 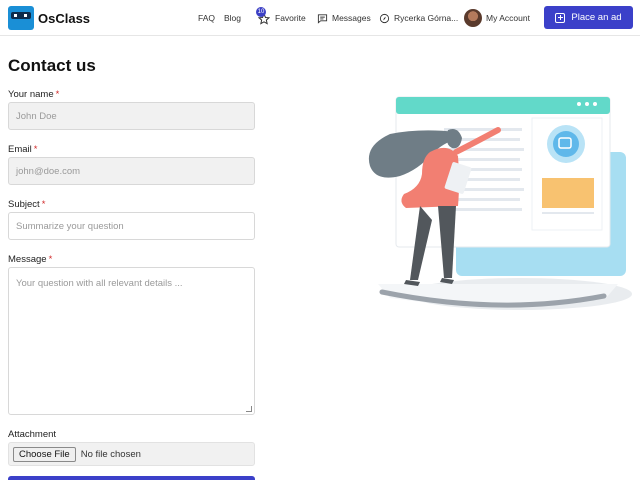 I want to click on attachment-file-input: Choose File No file chosen, so click(x=131, y=454).